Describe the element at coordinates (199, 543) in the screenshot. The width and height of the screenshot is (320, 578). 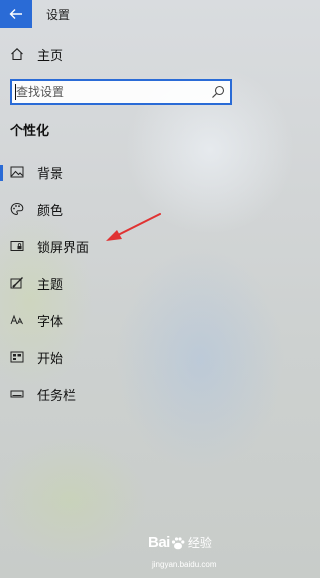
I see `watermark-brand-cn: 经验` at that location.